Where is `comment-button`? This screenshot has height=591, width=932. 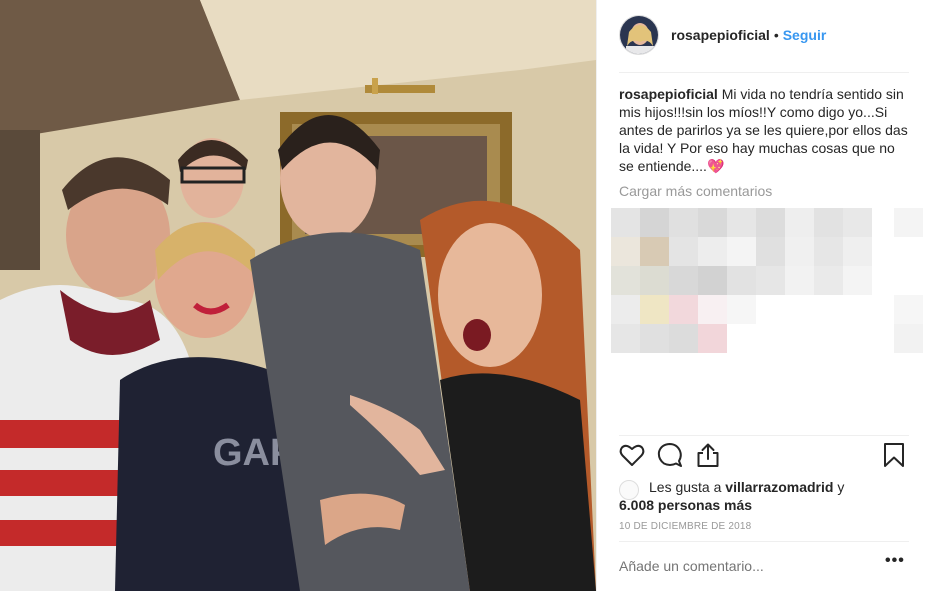 comment-button is located at coordinates (671, 456).